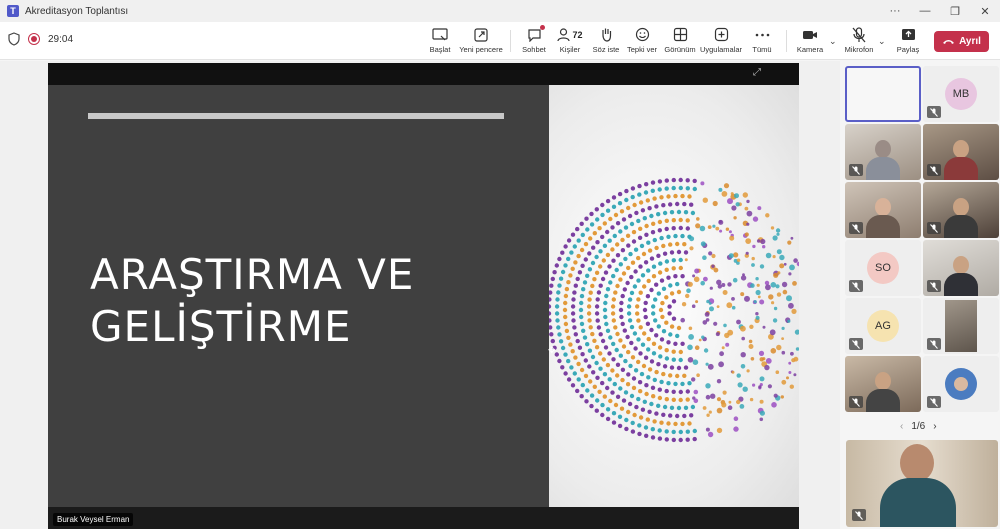 The image size is (1000, 529). I want to click on start-button: Başlat, so click(440, 40).